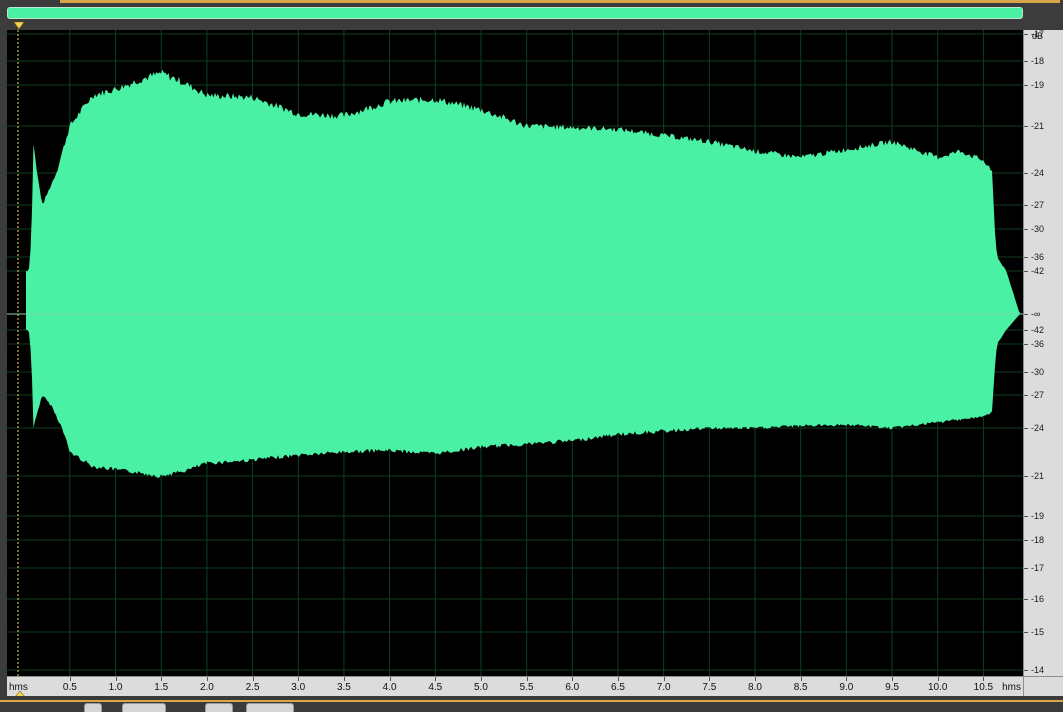 The width and height of the screenshot is (1063, 712). What do you see at coordinates (1038, 126) in the screenshot?
I see `db-label-upper: -21` at bounding box center [1038, 126].